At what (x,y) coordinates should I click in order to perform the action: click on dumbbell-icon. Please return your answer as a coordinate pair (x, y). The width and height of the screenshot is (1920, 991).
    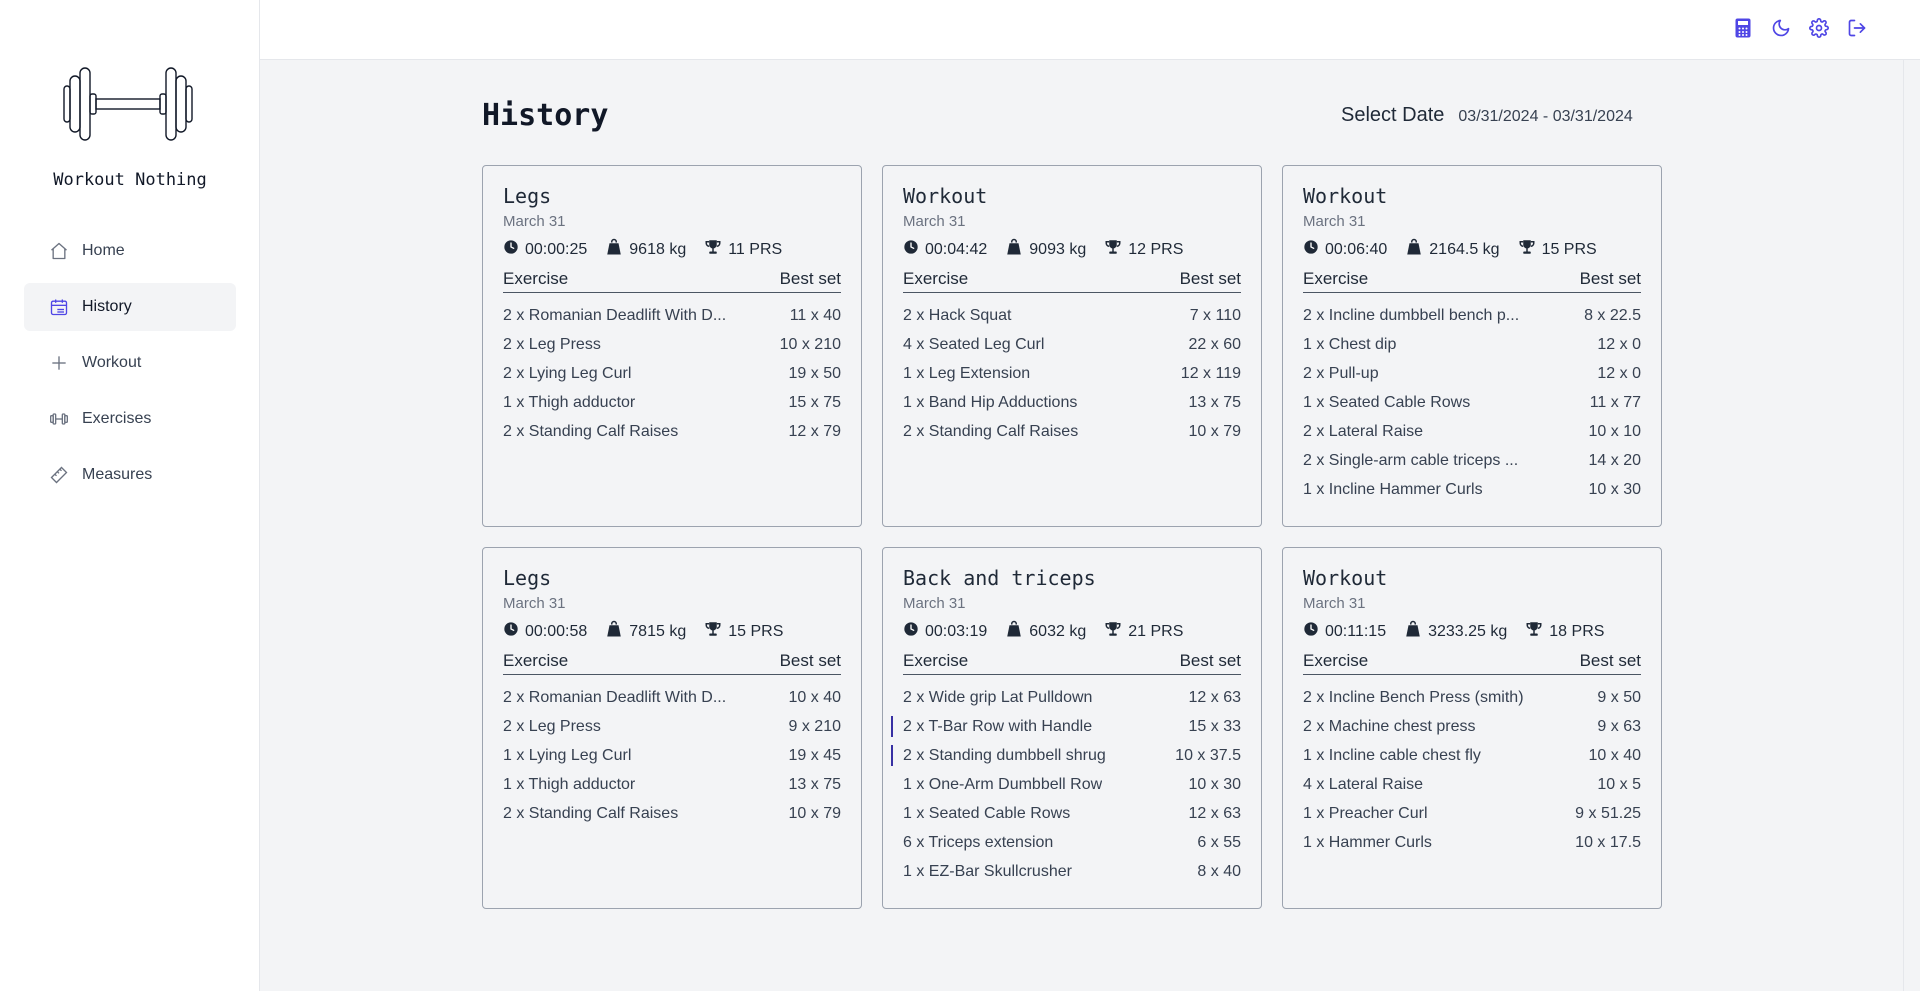
    Looking at the image, I should click on (59, 419).